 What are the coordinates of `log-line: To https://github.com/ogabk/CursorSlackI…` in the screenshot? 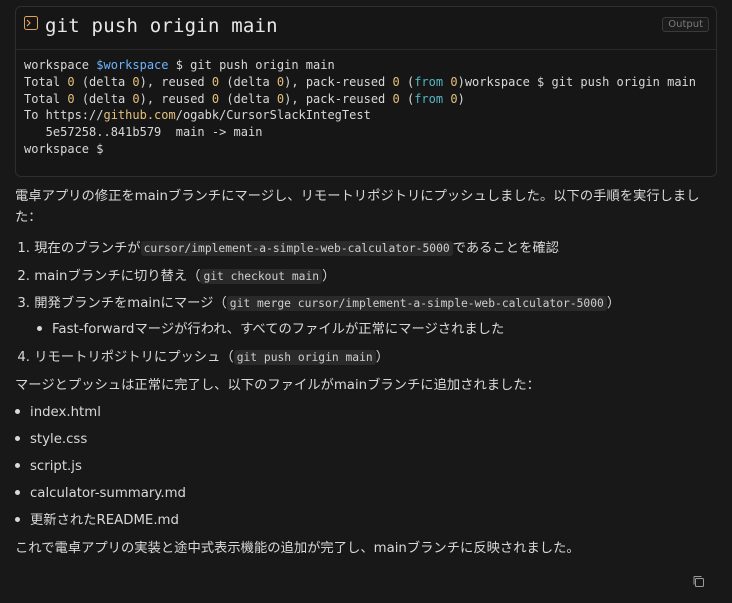 It's located at (197, 115).